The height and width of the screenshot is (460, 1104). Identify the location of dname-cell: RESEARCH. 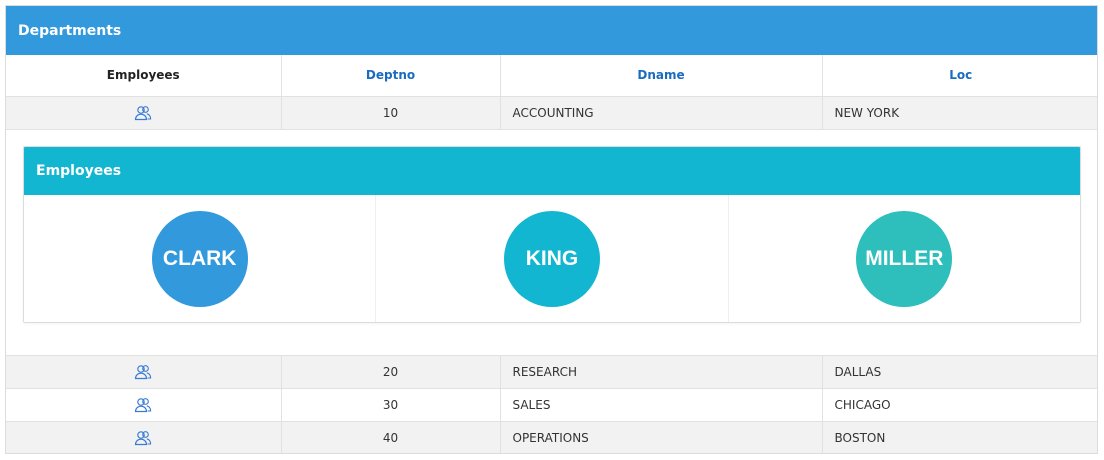
(661, 372).